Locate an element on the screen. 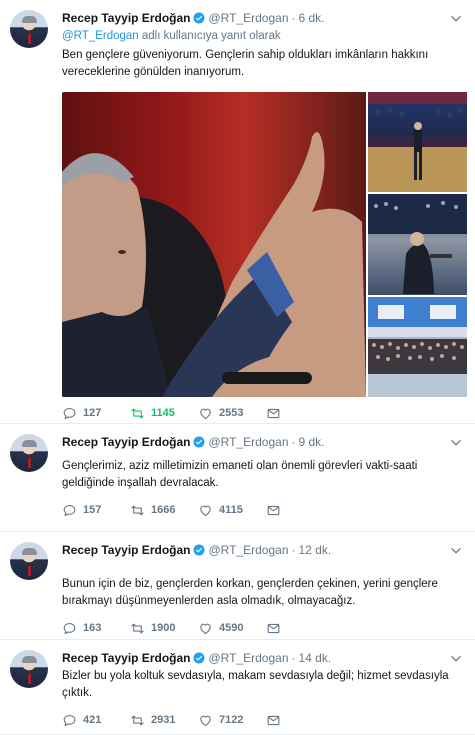 The width and height of the screenshot is (475, 735). tweet-actions: 421 2931 7122 is located at coordinates (262, 720).